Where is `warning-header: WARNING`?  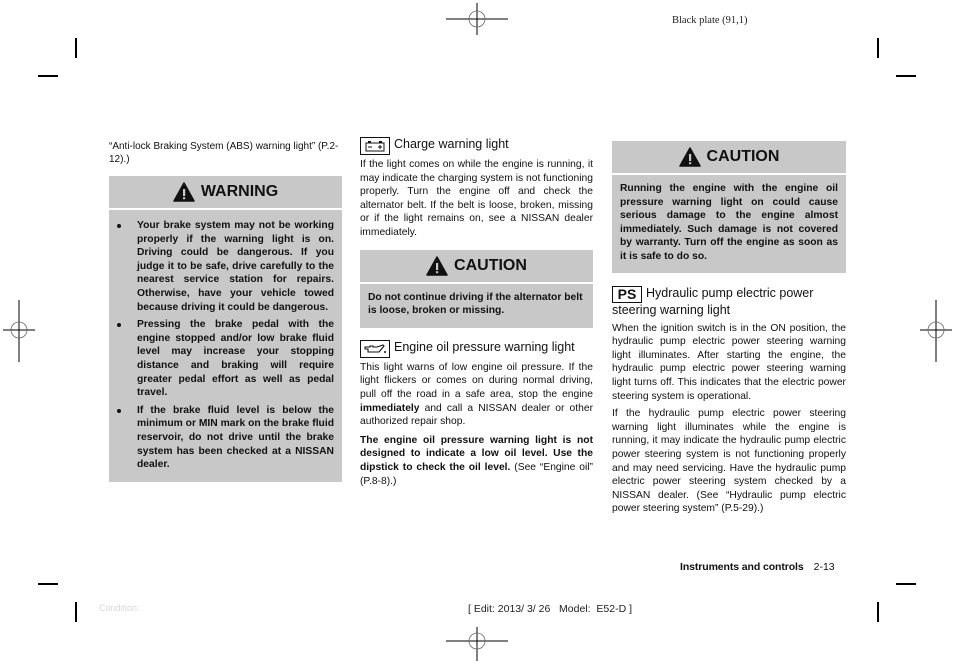 warning-header: WARNING is located at coordinates (225, 193).